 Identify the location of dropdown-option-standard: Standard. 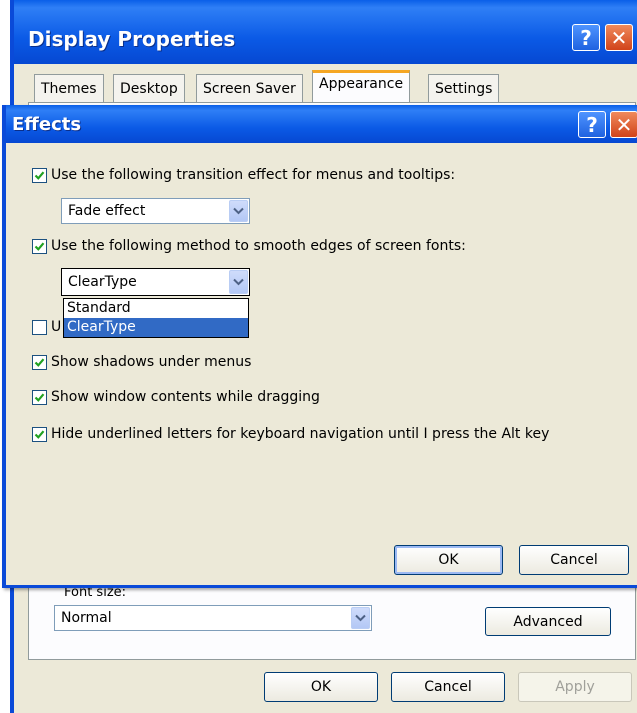
(156, 308).